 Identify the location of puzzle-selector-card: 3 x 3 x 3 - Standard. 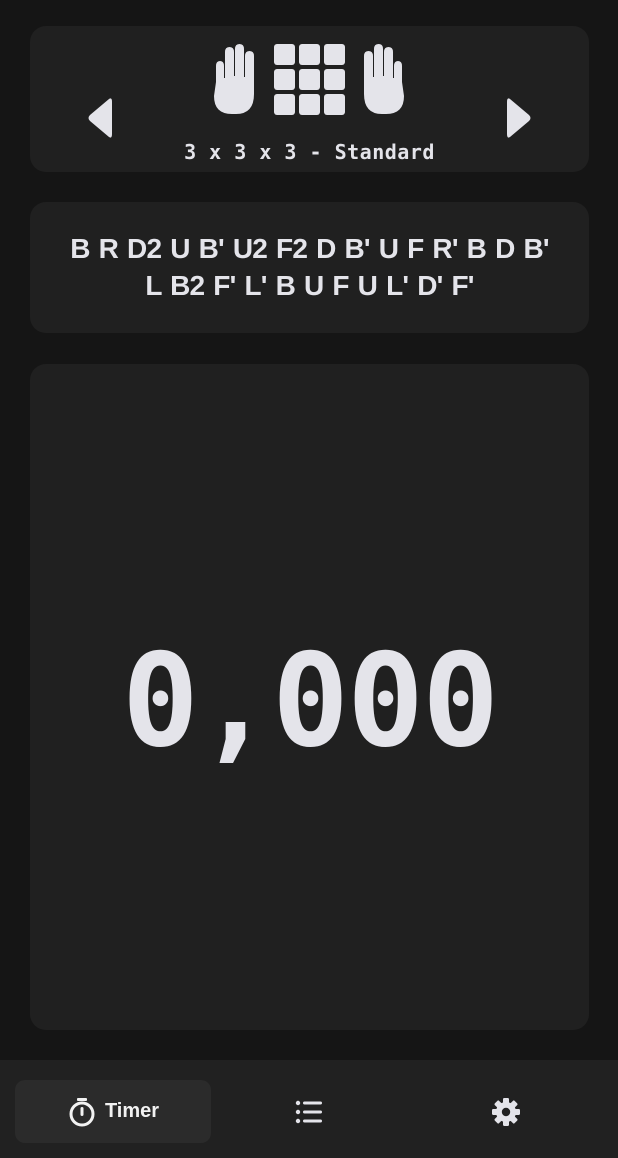
(309, 99).